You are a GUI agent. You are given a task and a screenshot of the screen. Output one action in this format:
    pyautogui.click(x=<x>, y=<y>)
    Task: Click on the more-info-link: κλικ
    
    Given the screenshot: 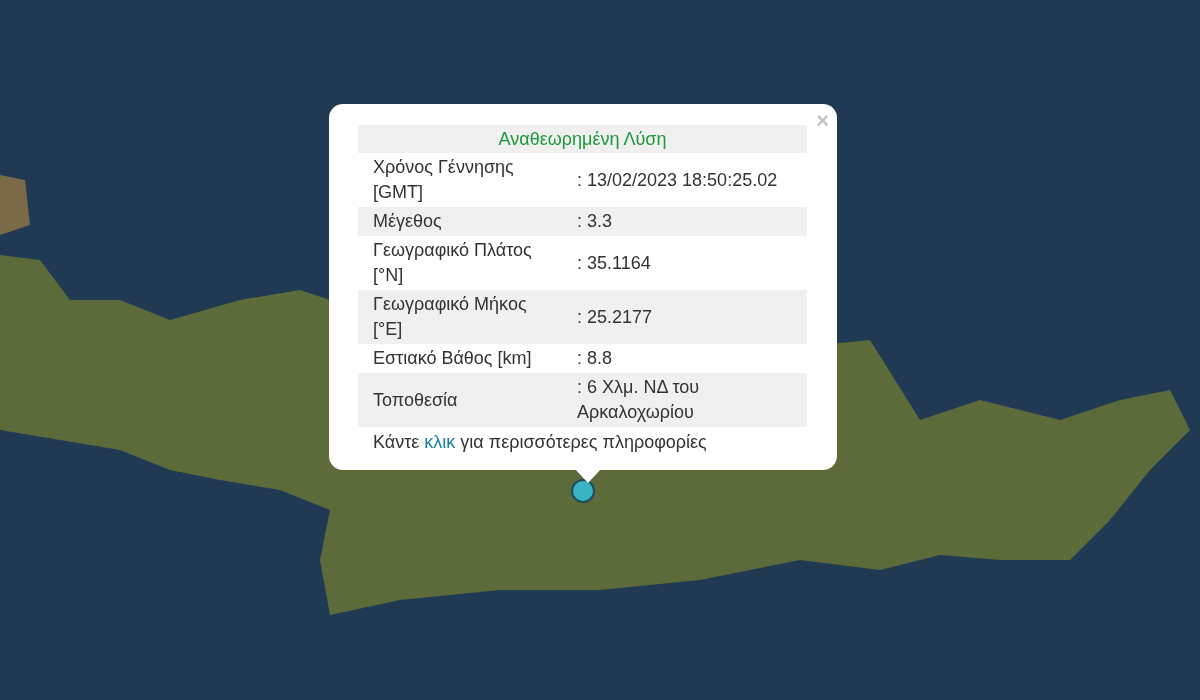 What is the action you would take?
    pyautogui.click(x=440, y=442)
    